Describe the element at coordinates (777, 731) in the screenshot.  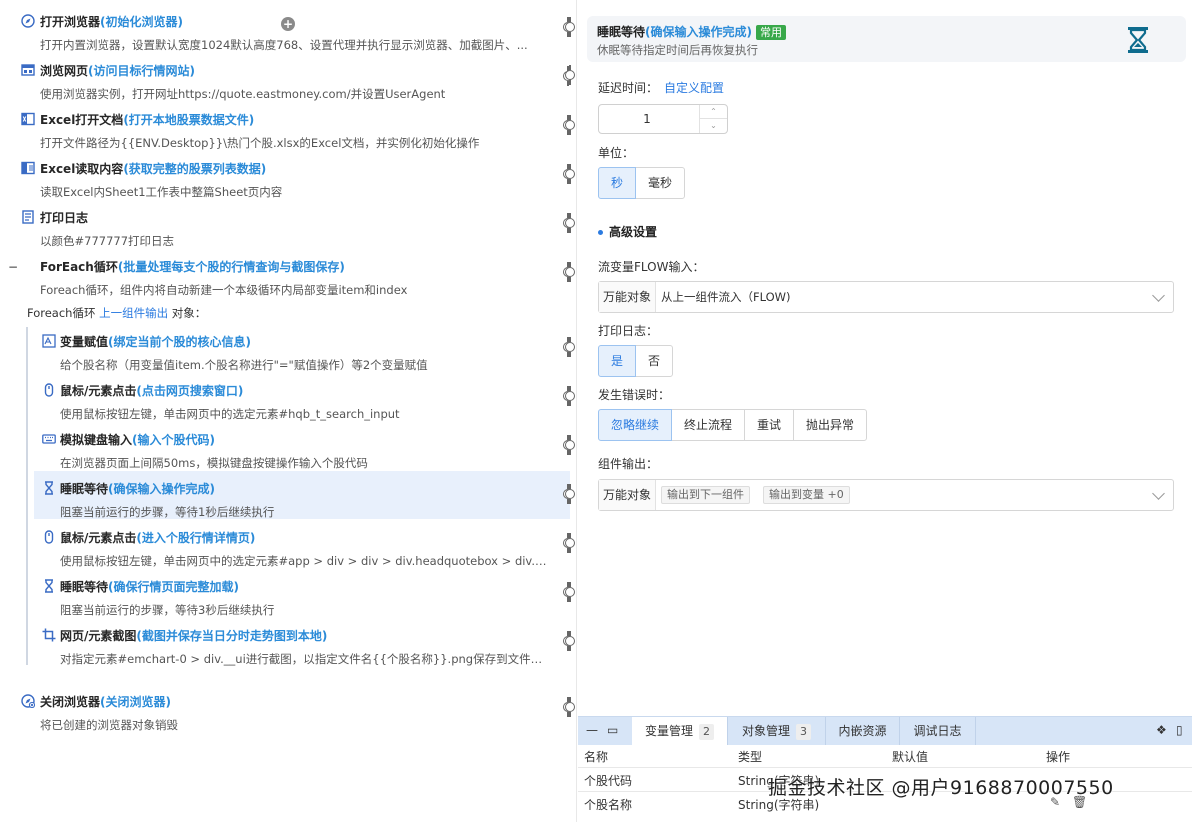
I see `tab-1: 对象管理 3` at that location.